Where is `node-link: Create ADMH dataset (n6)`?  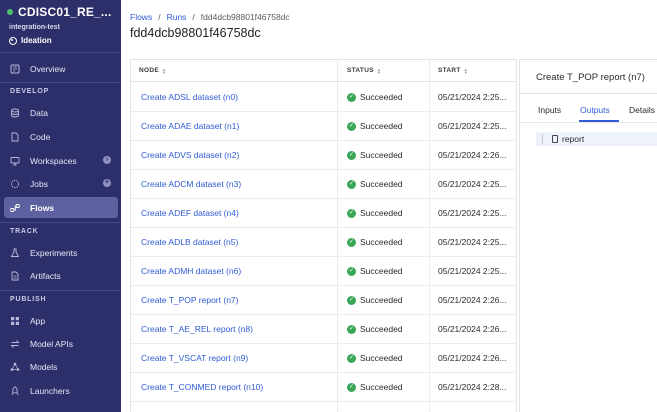
node-link: Create ADMH dataset (n6) is located at coordinates (191, 271).